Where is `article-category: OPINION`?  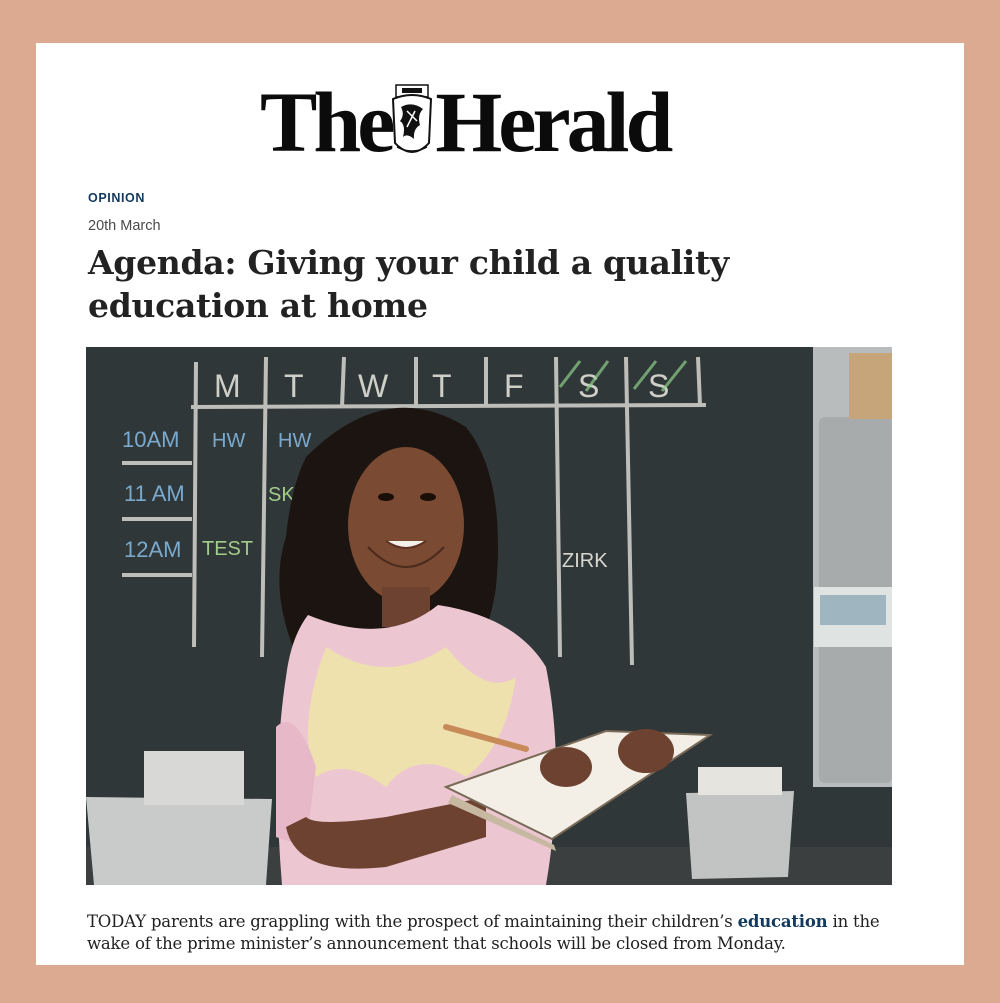
article-category: OPINION is located at coordinates (116, 198).